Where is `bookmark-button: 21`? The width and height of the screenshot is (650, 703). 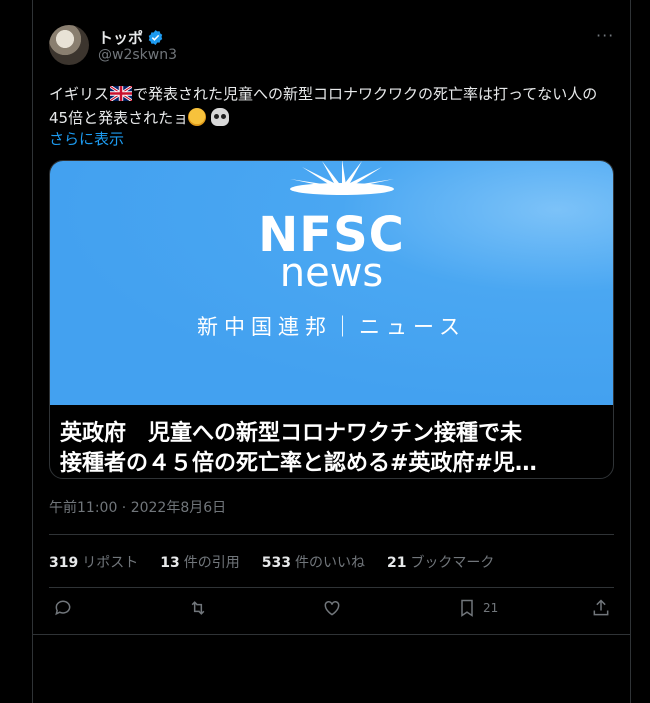 bookmark-button: 21 is located at coordinates (477, 608).